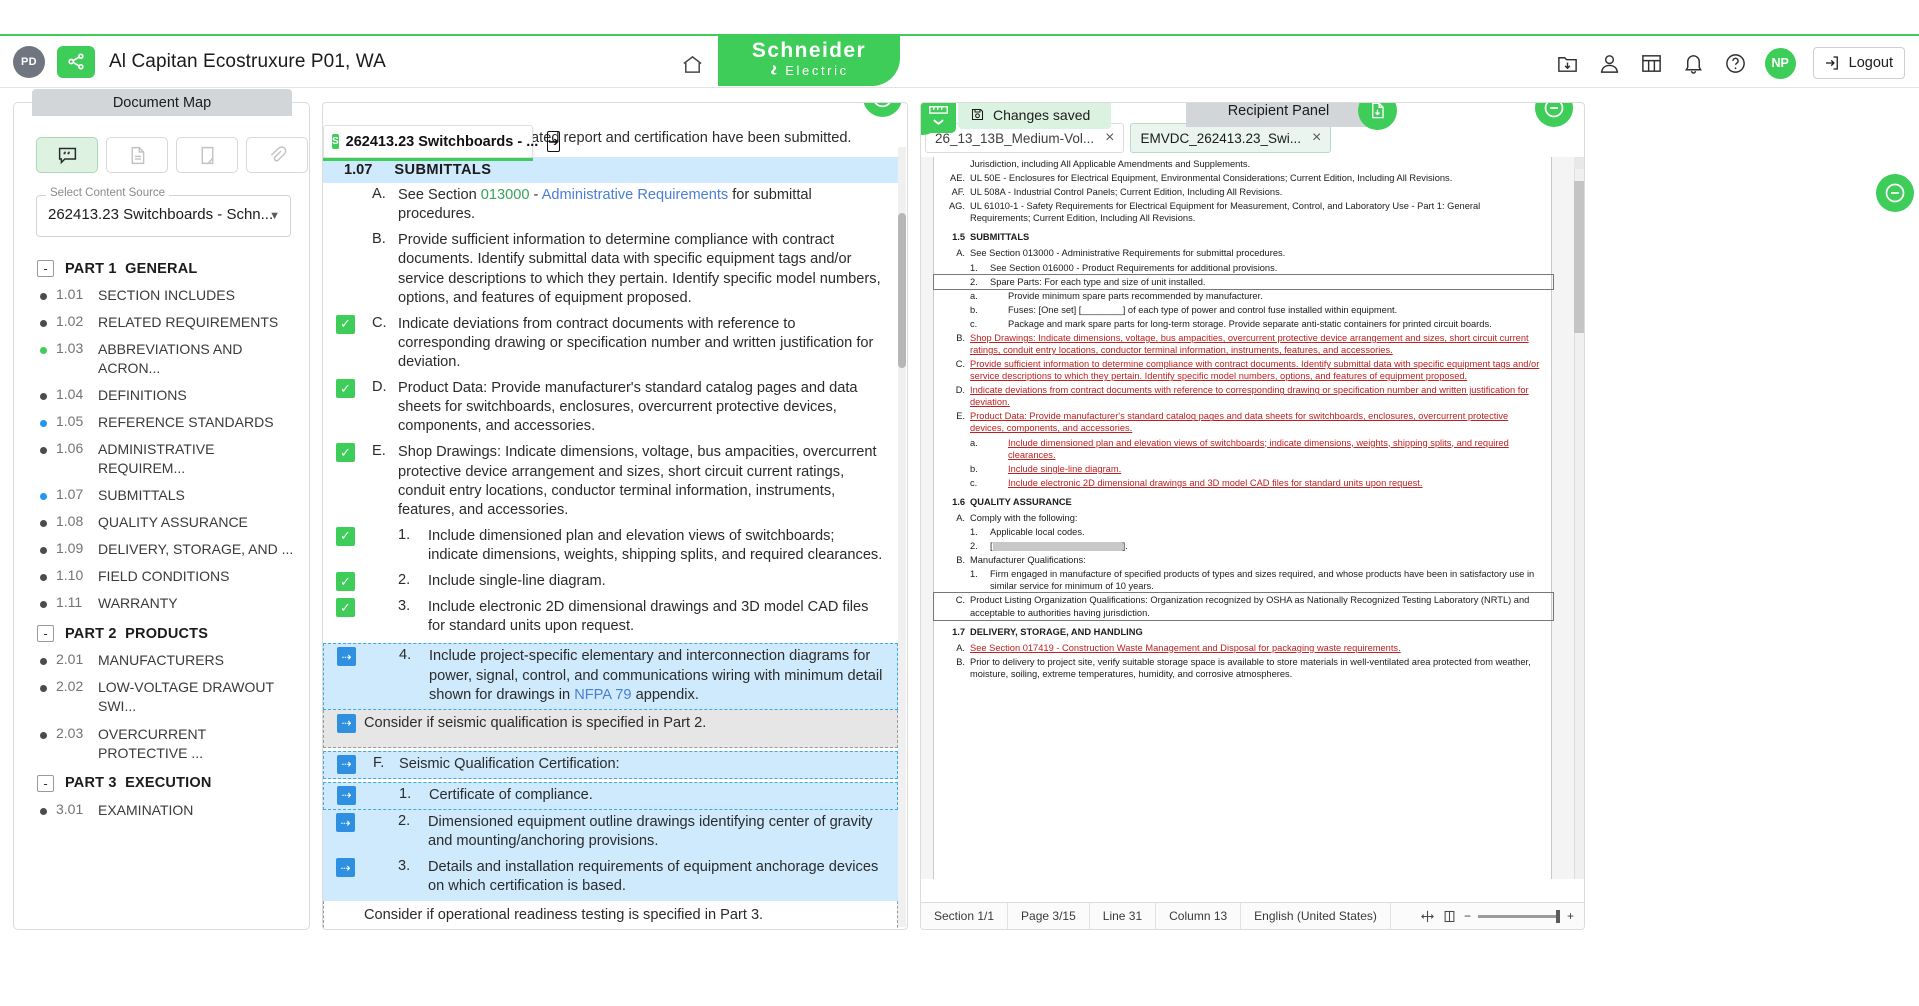 The height and width of the screenshot is (1006, 1919). Describe the element at coordinates (610, 582) in the screenshot. I see `donor-item-6: ✓ 2. Include single-line diagram.` at that location.